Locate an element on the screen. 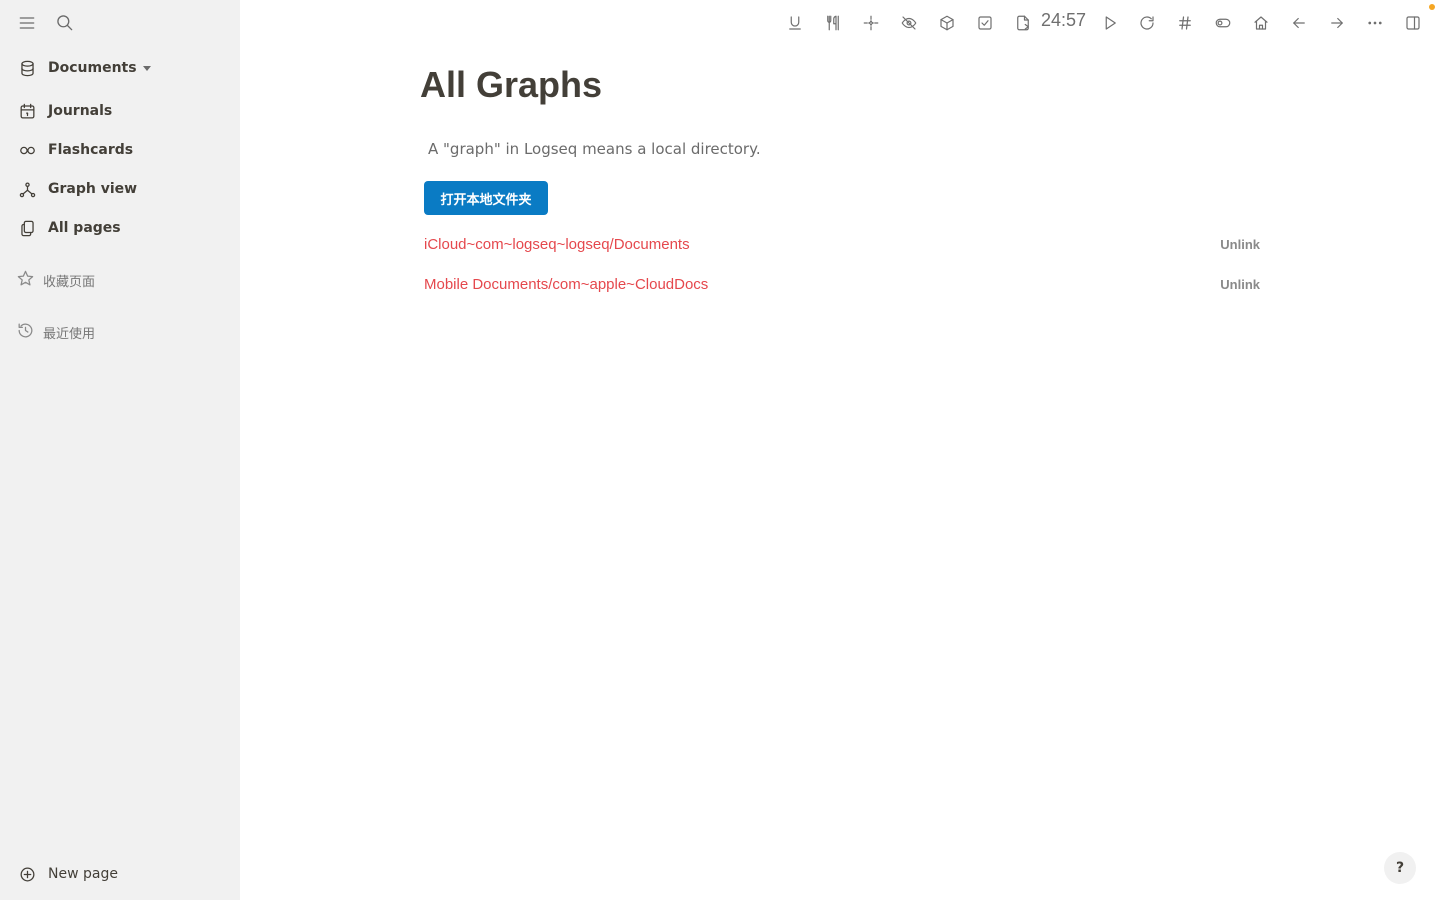  caret-down-icon is located at coordinates (146, 68).